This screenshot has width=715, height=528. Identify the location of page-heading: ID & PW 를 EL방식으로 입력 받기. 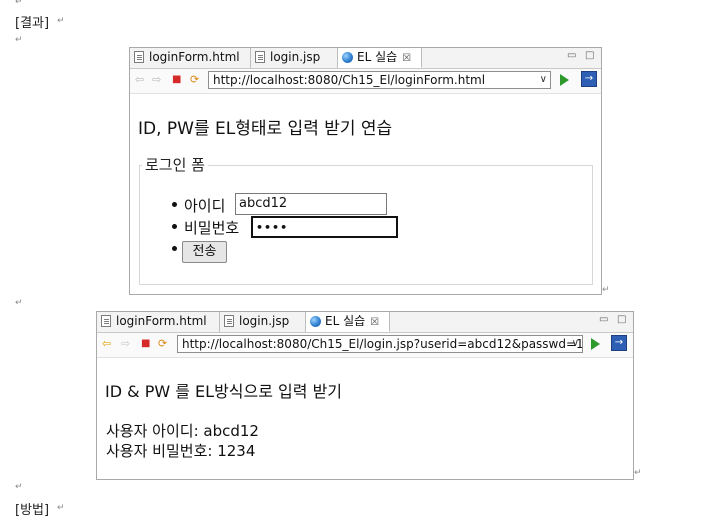
(224, 391).